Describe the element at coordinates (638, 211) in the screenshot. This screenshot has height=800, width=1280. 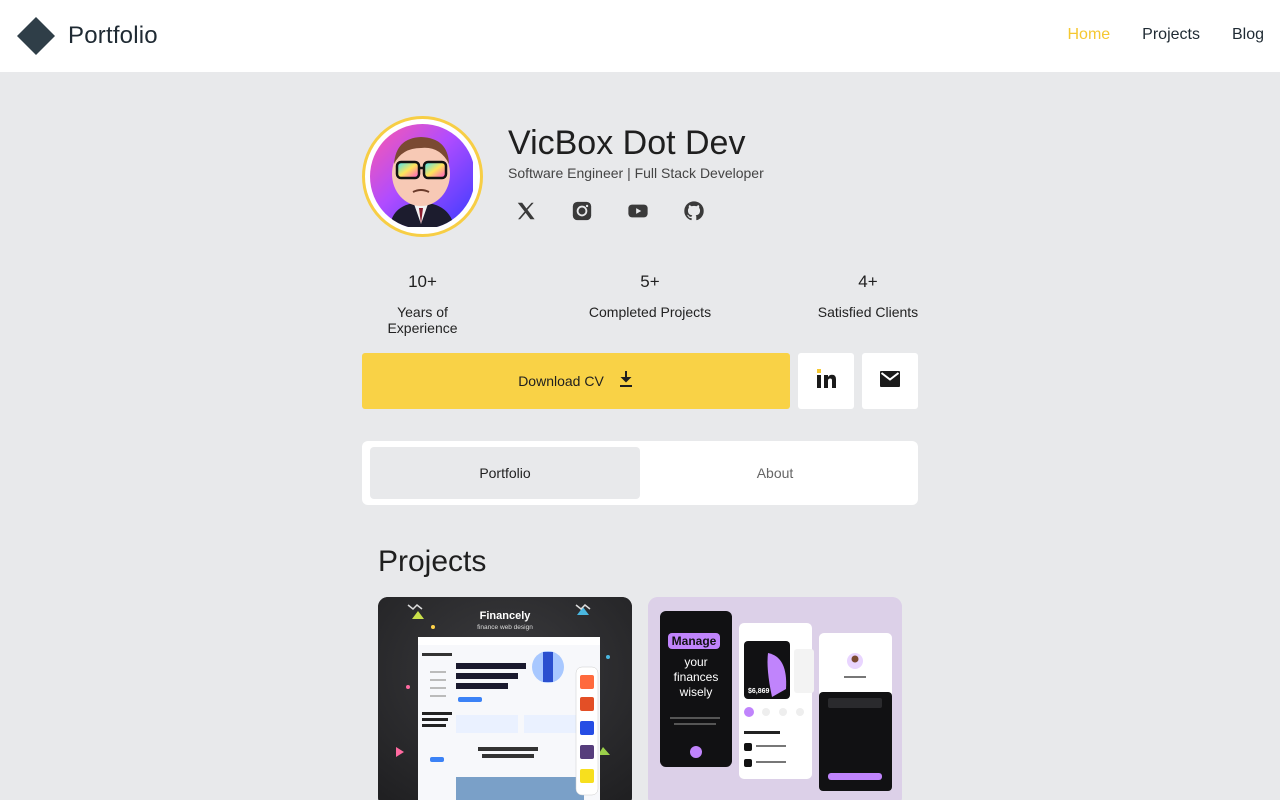
I see `youtube-icon` at that location.